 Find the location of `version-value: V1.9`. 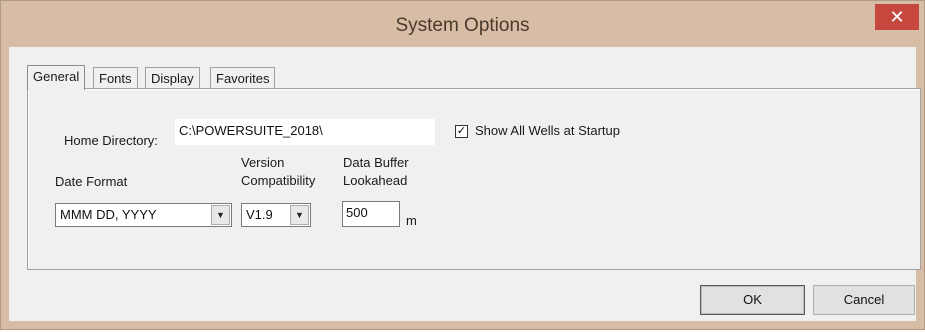

version-value: V1.9 is located at coordinates (259, 214).